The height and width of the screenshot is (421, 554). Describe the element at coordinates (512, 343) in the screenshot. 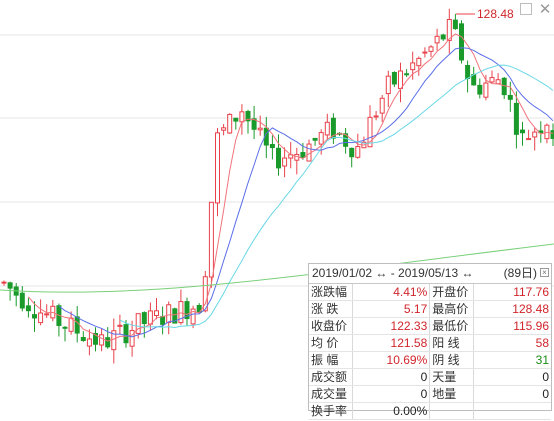

I see `stat-value: 58` at that location.